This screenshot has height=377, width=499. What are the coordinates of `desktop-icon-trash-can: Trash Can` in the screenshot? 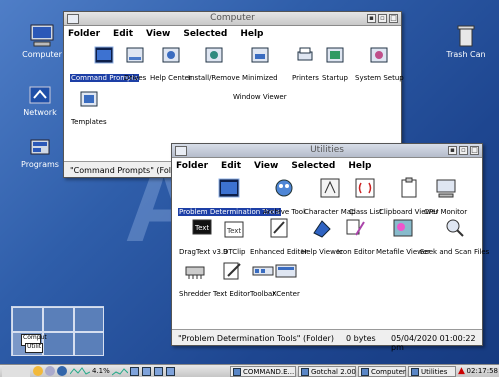 It's located at (466, 41).